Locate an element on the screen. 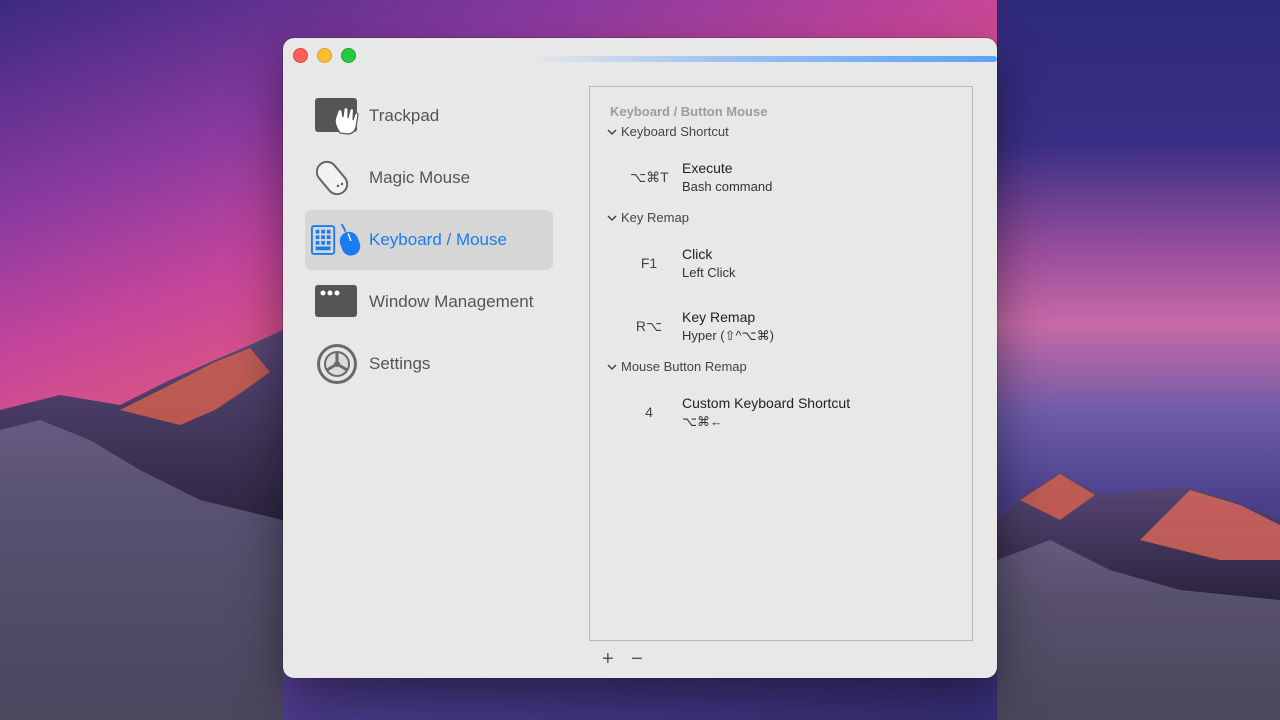 The image size is (1280, 720). sidebar-item-magic-mouse: Magic Mouse is located at coordinates (429, 178).